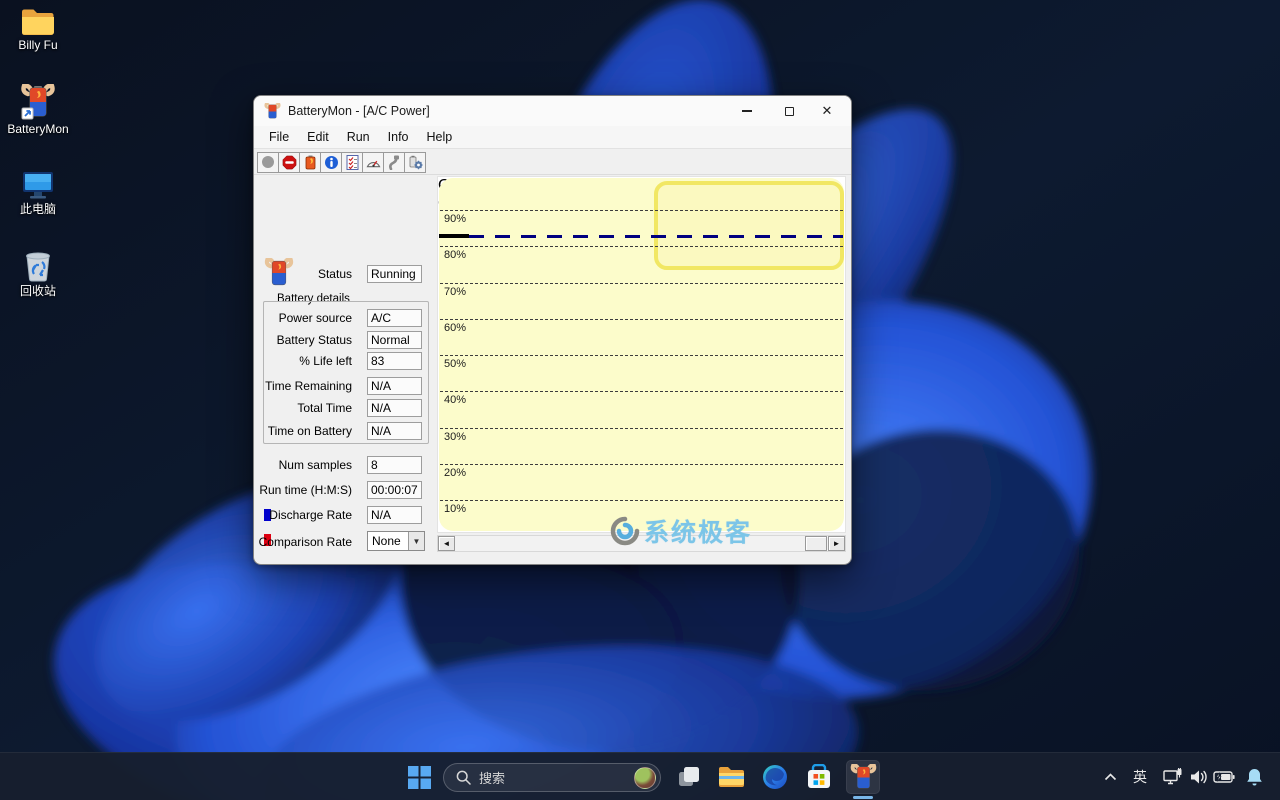 This screenshot has height=800, width=1280. What do you see at coordinates (394, 386) in the screenshot?
I see `time-remaining-value: N/A` at bounding box center [394, 386].